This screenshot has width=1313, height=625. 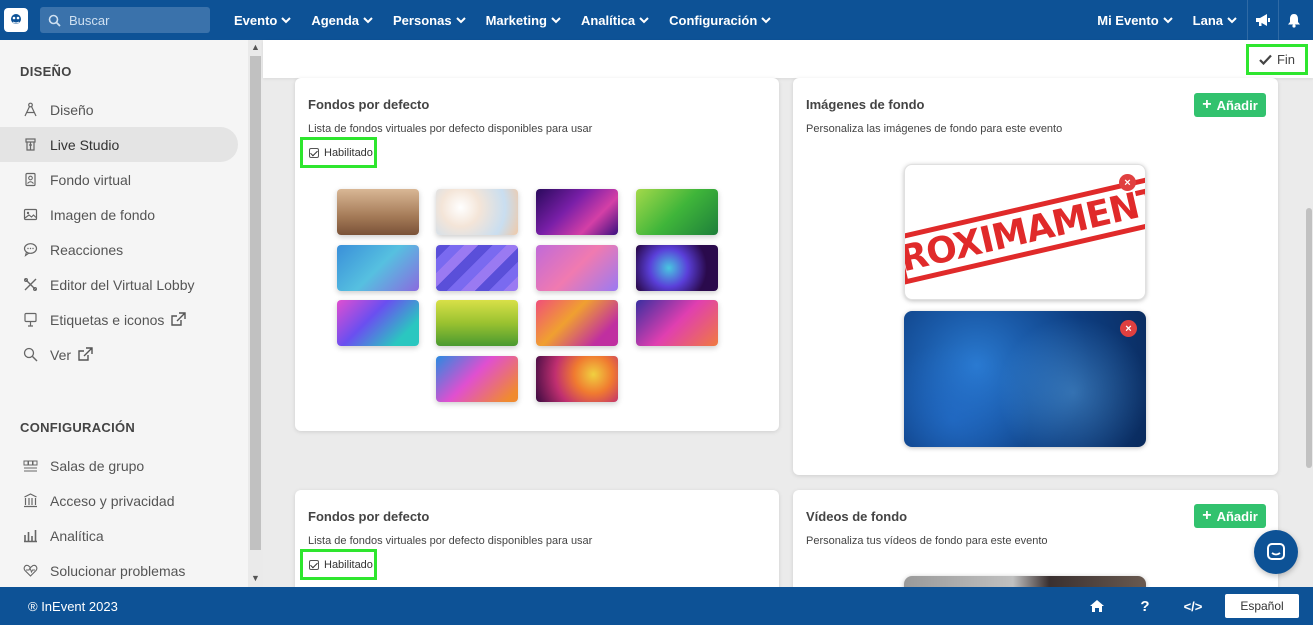 What do you see at coordinates (1135, 20) in the screenshot?
I see `event-selector: Mi Evento` at bounding box center [1135, 20].